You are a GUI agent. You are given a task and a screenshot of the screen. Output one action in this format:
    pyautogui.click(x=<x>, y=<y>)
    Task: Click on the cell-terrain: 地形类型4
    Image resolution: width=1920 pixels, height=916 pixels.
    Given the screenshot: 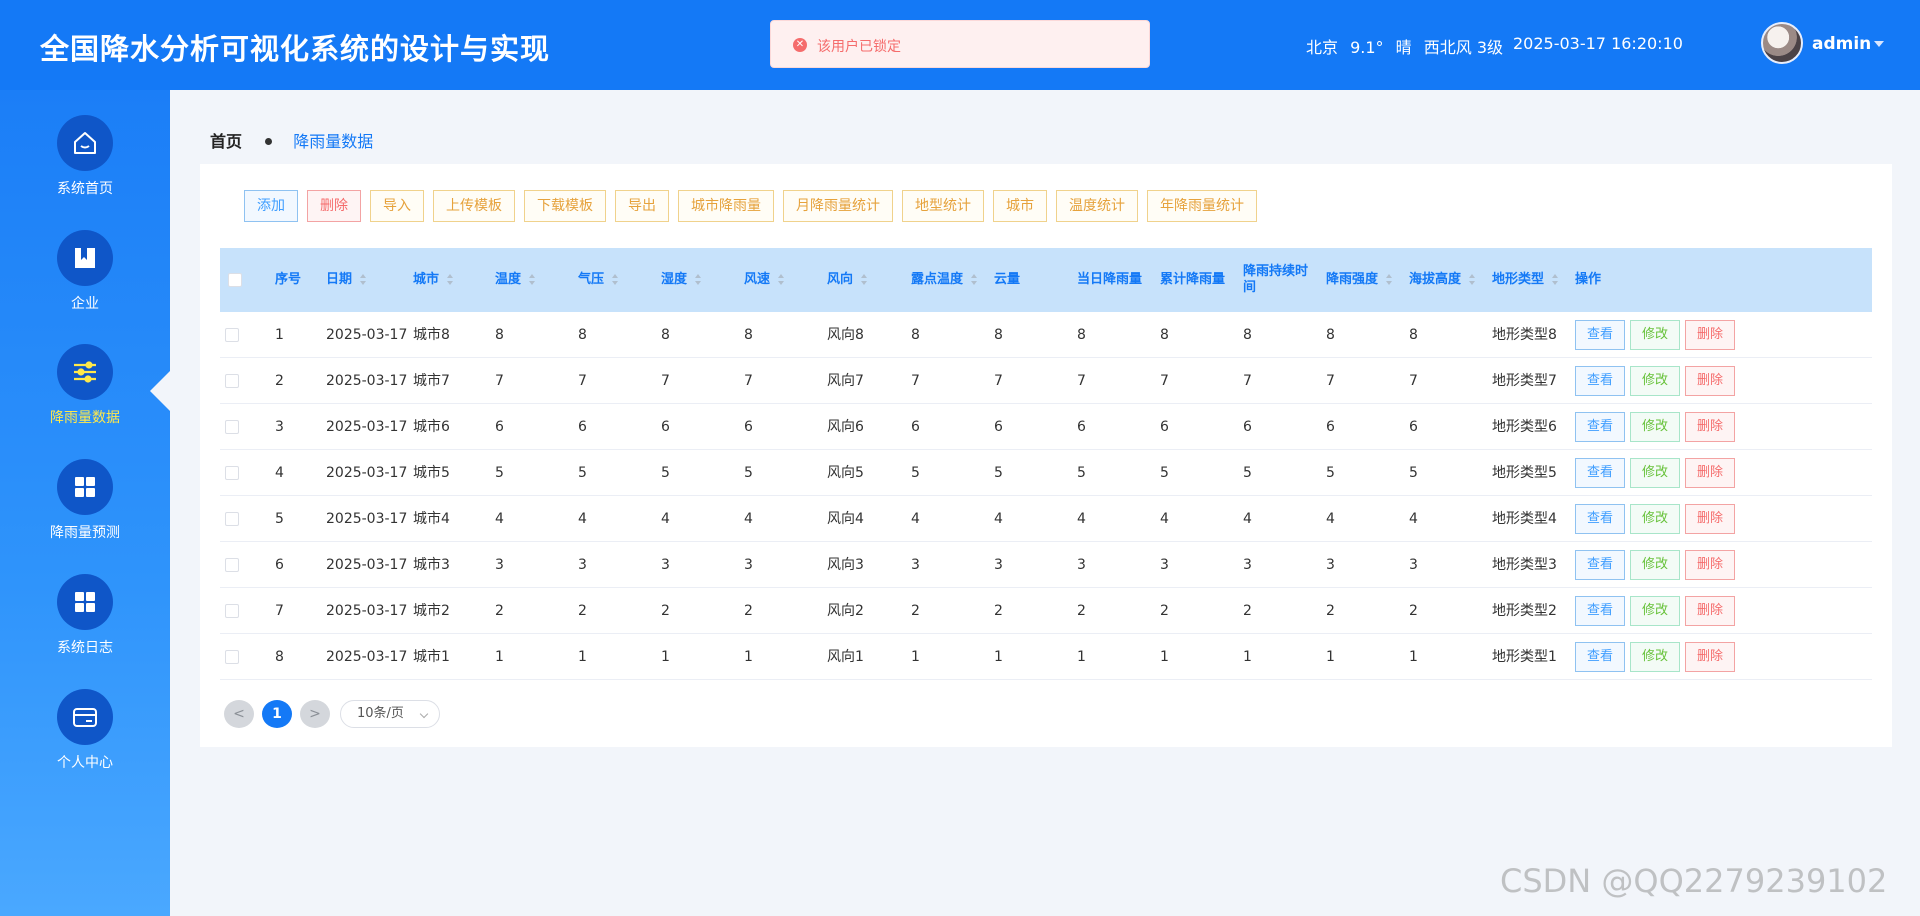 What is the action you would take?
    pyautogui.click(x=1524, y=519)
    